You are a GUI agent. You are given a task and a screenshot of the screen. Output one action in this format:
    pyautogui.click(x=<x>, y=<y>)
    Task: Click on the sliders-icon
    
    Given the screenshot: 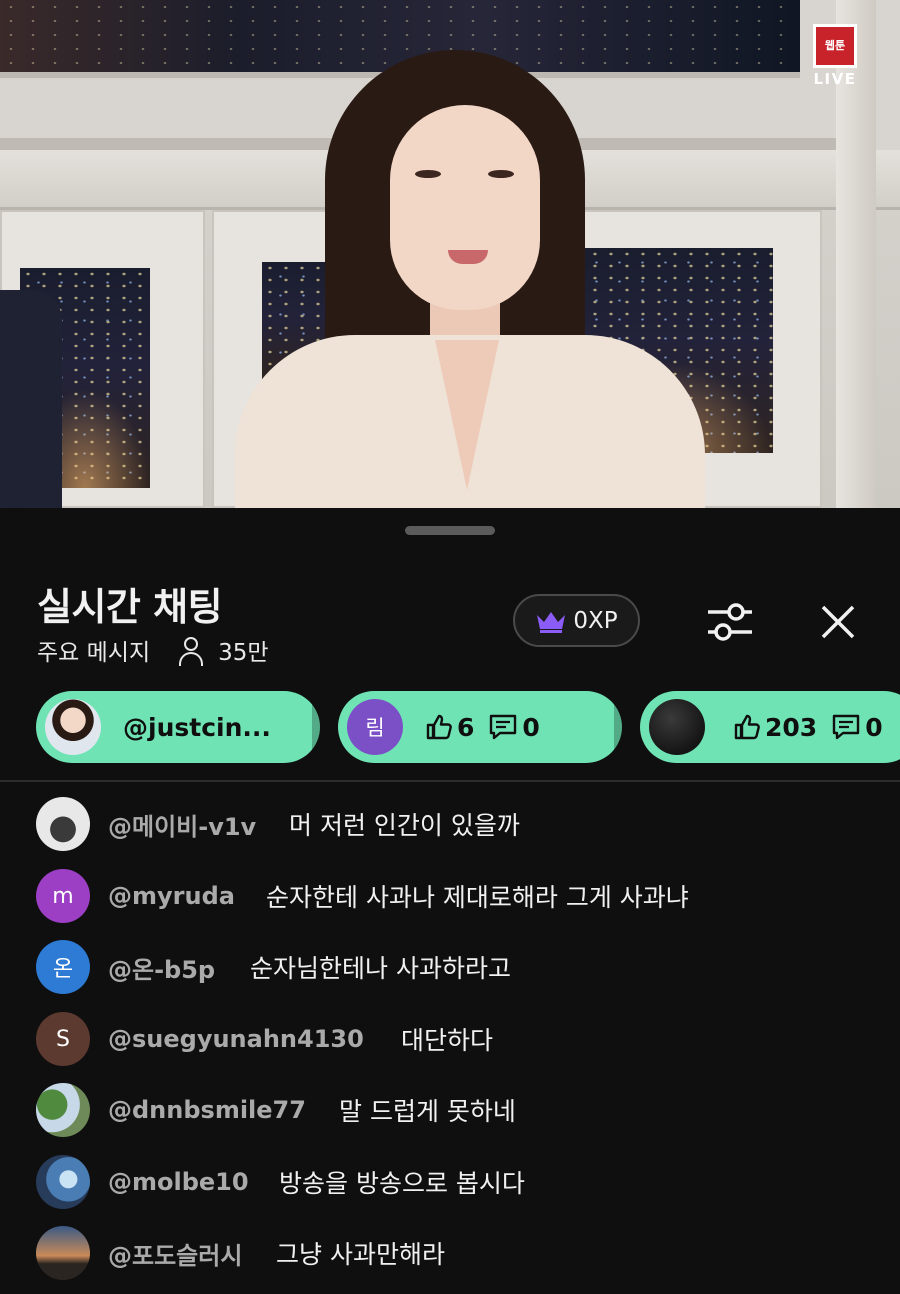 What is the action you would take?
    pyautogui.click(x=730, y=622)
    